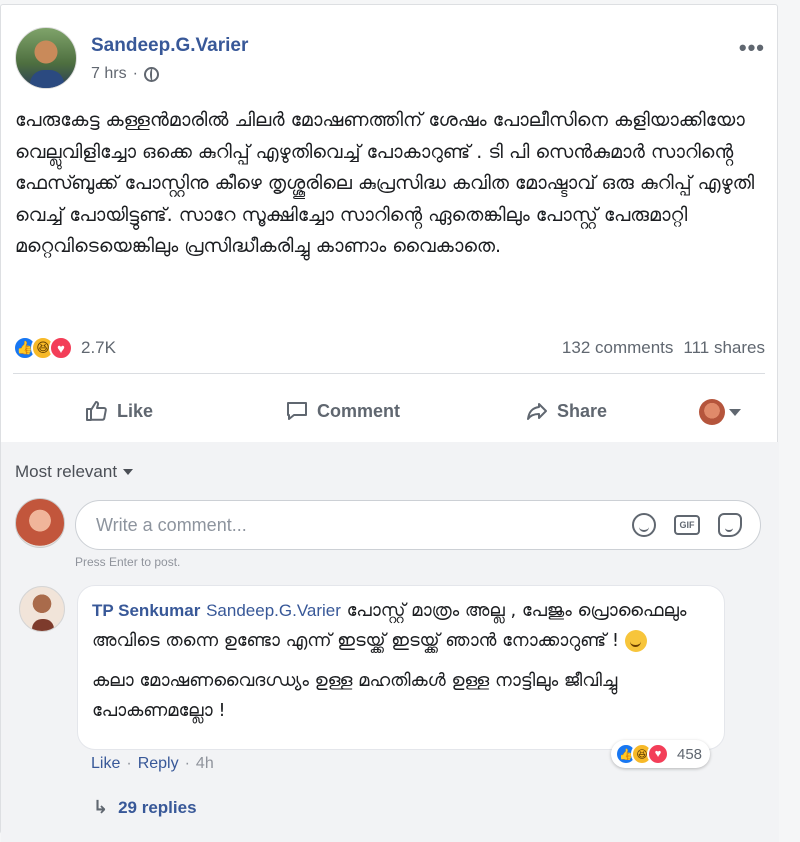  What do you see at coordinates (635, 641) in the screenshot?
I see `wink-emoji-icon` at bounding box center [635, 641].